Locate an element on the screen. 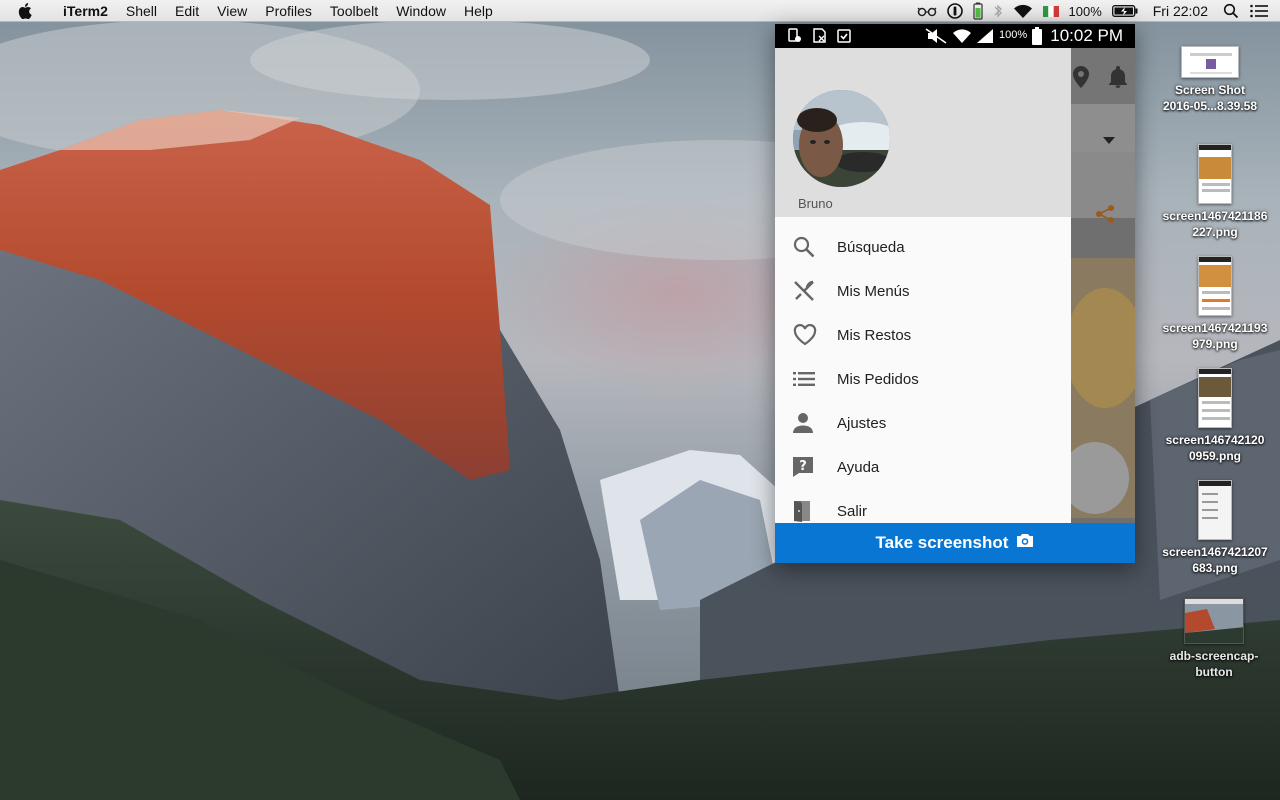 The width and height of the screenshot is (1280, 800). take-screenshot-label: Take screenshot is located at coordinates (942, 542).